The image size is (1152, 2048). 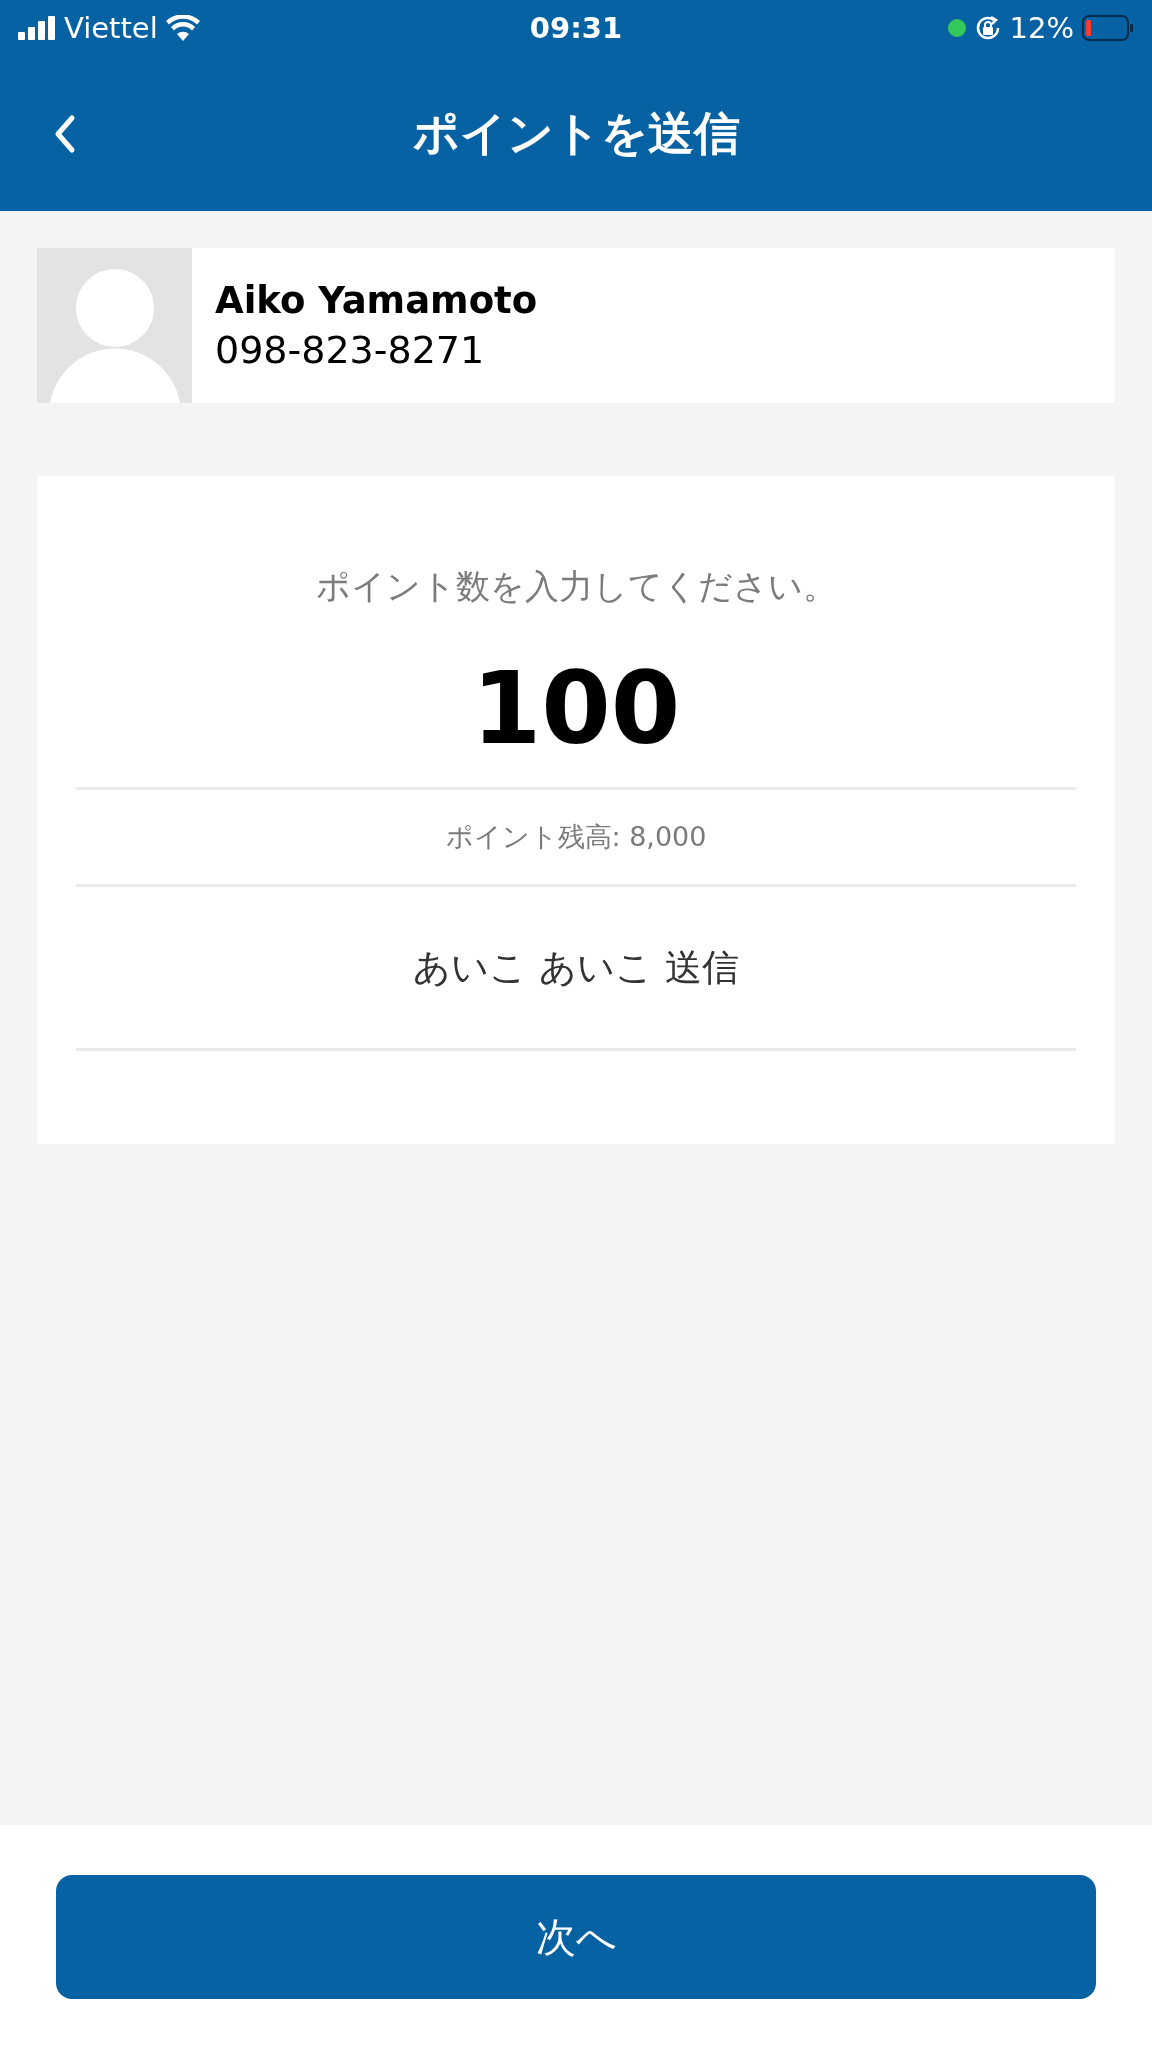 I want to click on points-prompt: ポイント数を入力してください。, so click(x=576, y=586).